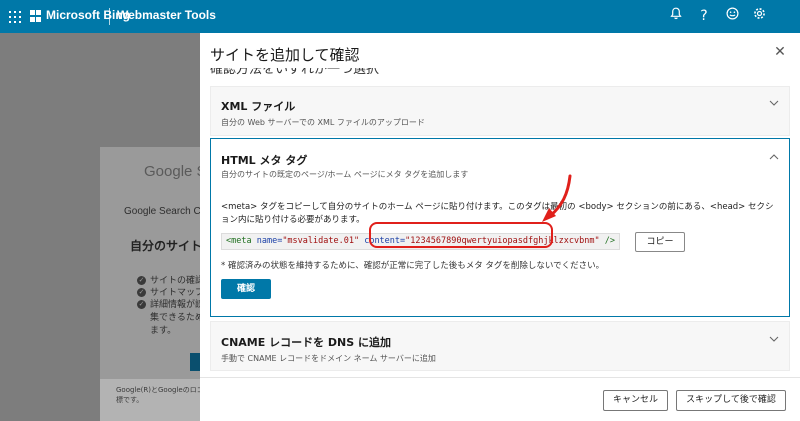 This screenshot has width=800, height=421. Describe the element at coordinates (177, 318) in the screenshot. I see `bg-list-item-cont: 集できるため` at that location.